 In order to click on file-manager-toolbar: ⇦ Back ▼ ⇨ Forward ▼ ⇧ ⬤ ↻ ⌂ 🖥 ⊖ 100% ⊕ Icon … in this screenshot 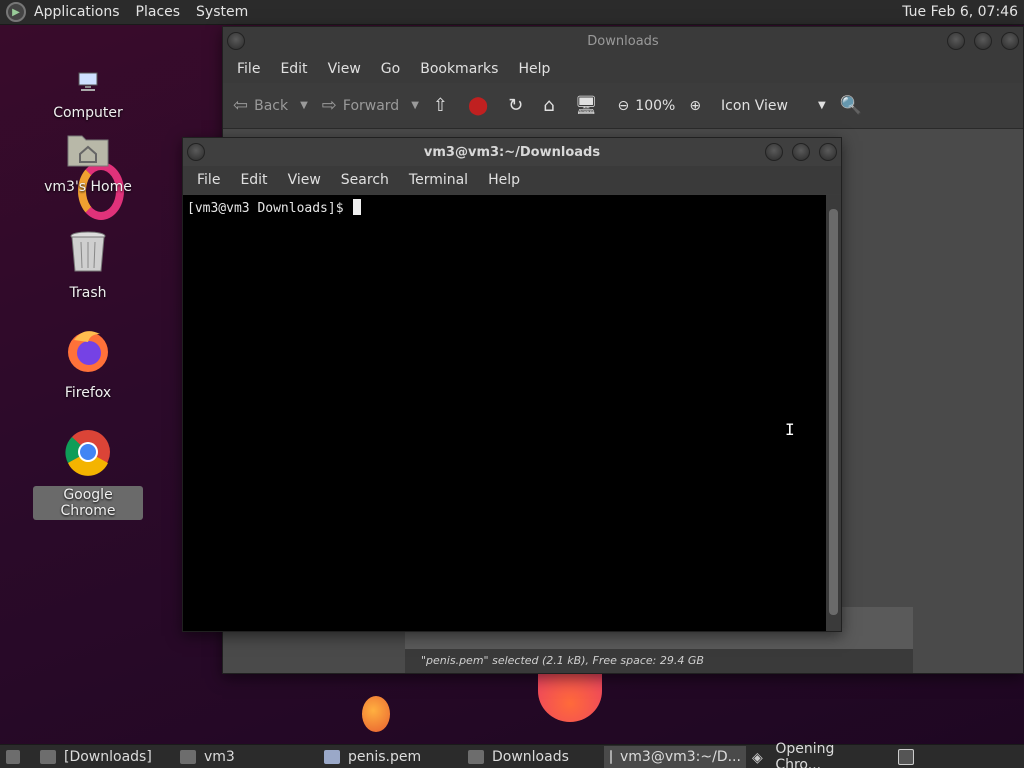, I will do `click(623, 106)`.